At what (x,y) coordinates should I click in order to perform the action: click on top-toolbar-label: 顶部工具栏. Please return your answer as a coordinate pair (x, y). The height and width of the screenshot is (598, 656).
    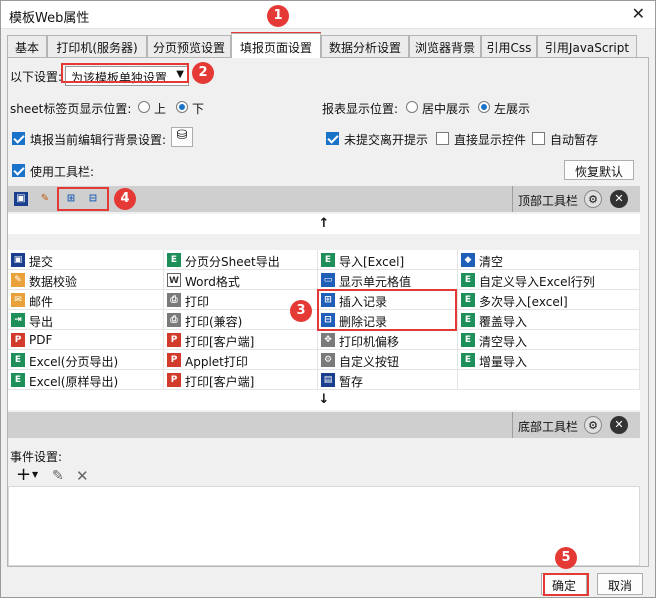
    Looking at the image, I should click on (548, 201).